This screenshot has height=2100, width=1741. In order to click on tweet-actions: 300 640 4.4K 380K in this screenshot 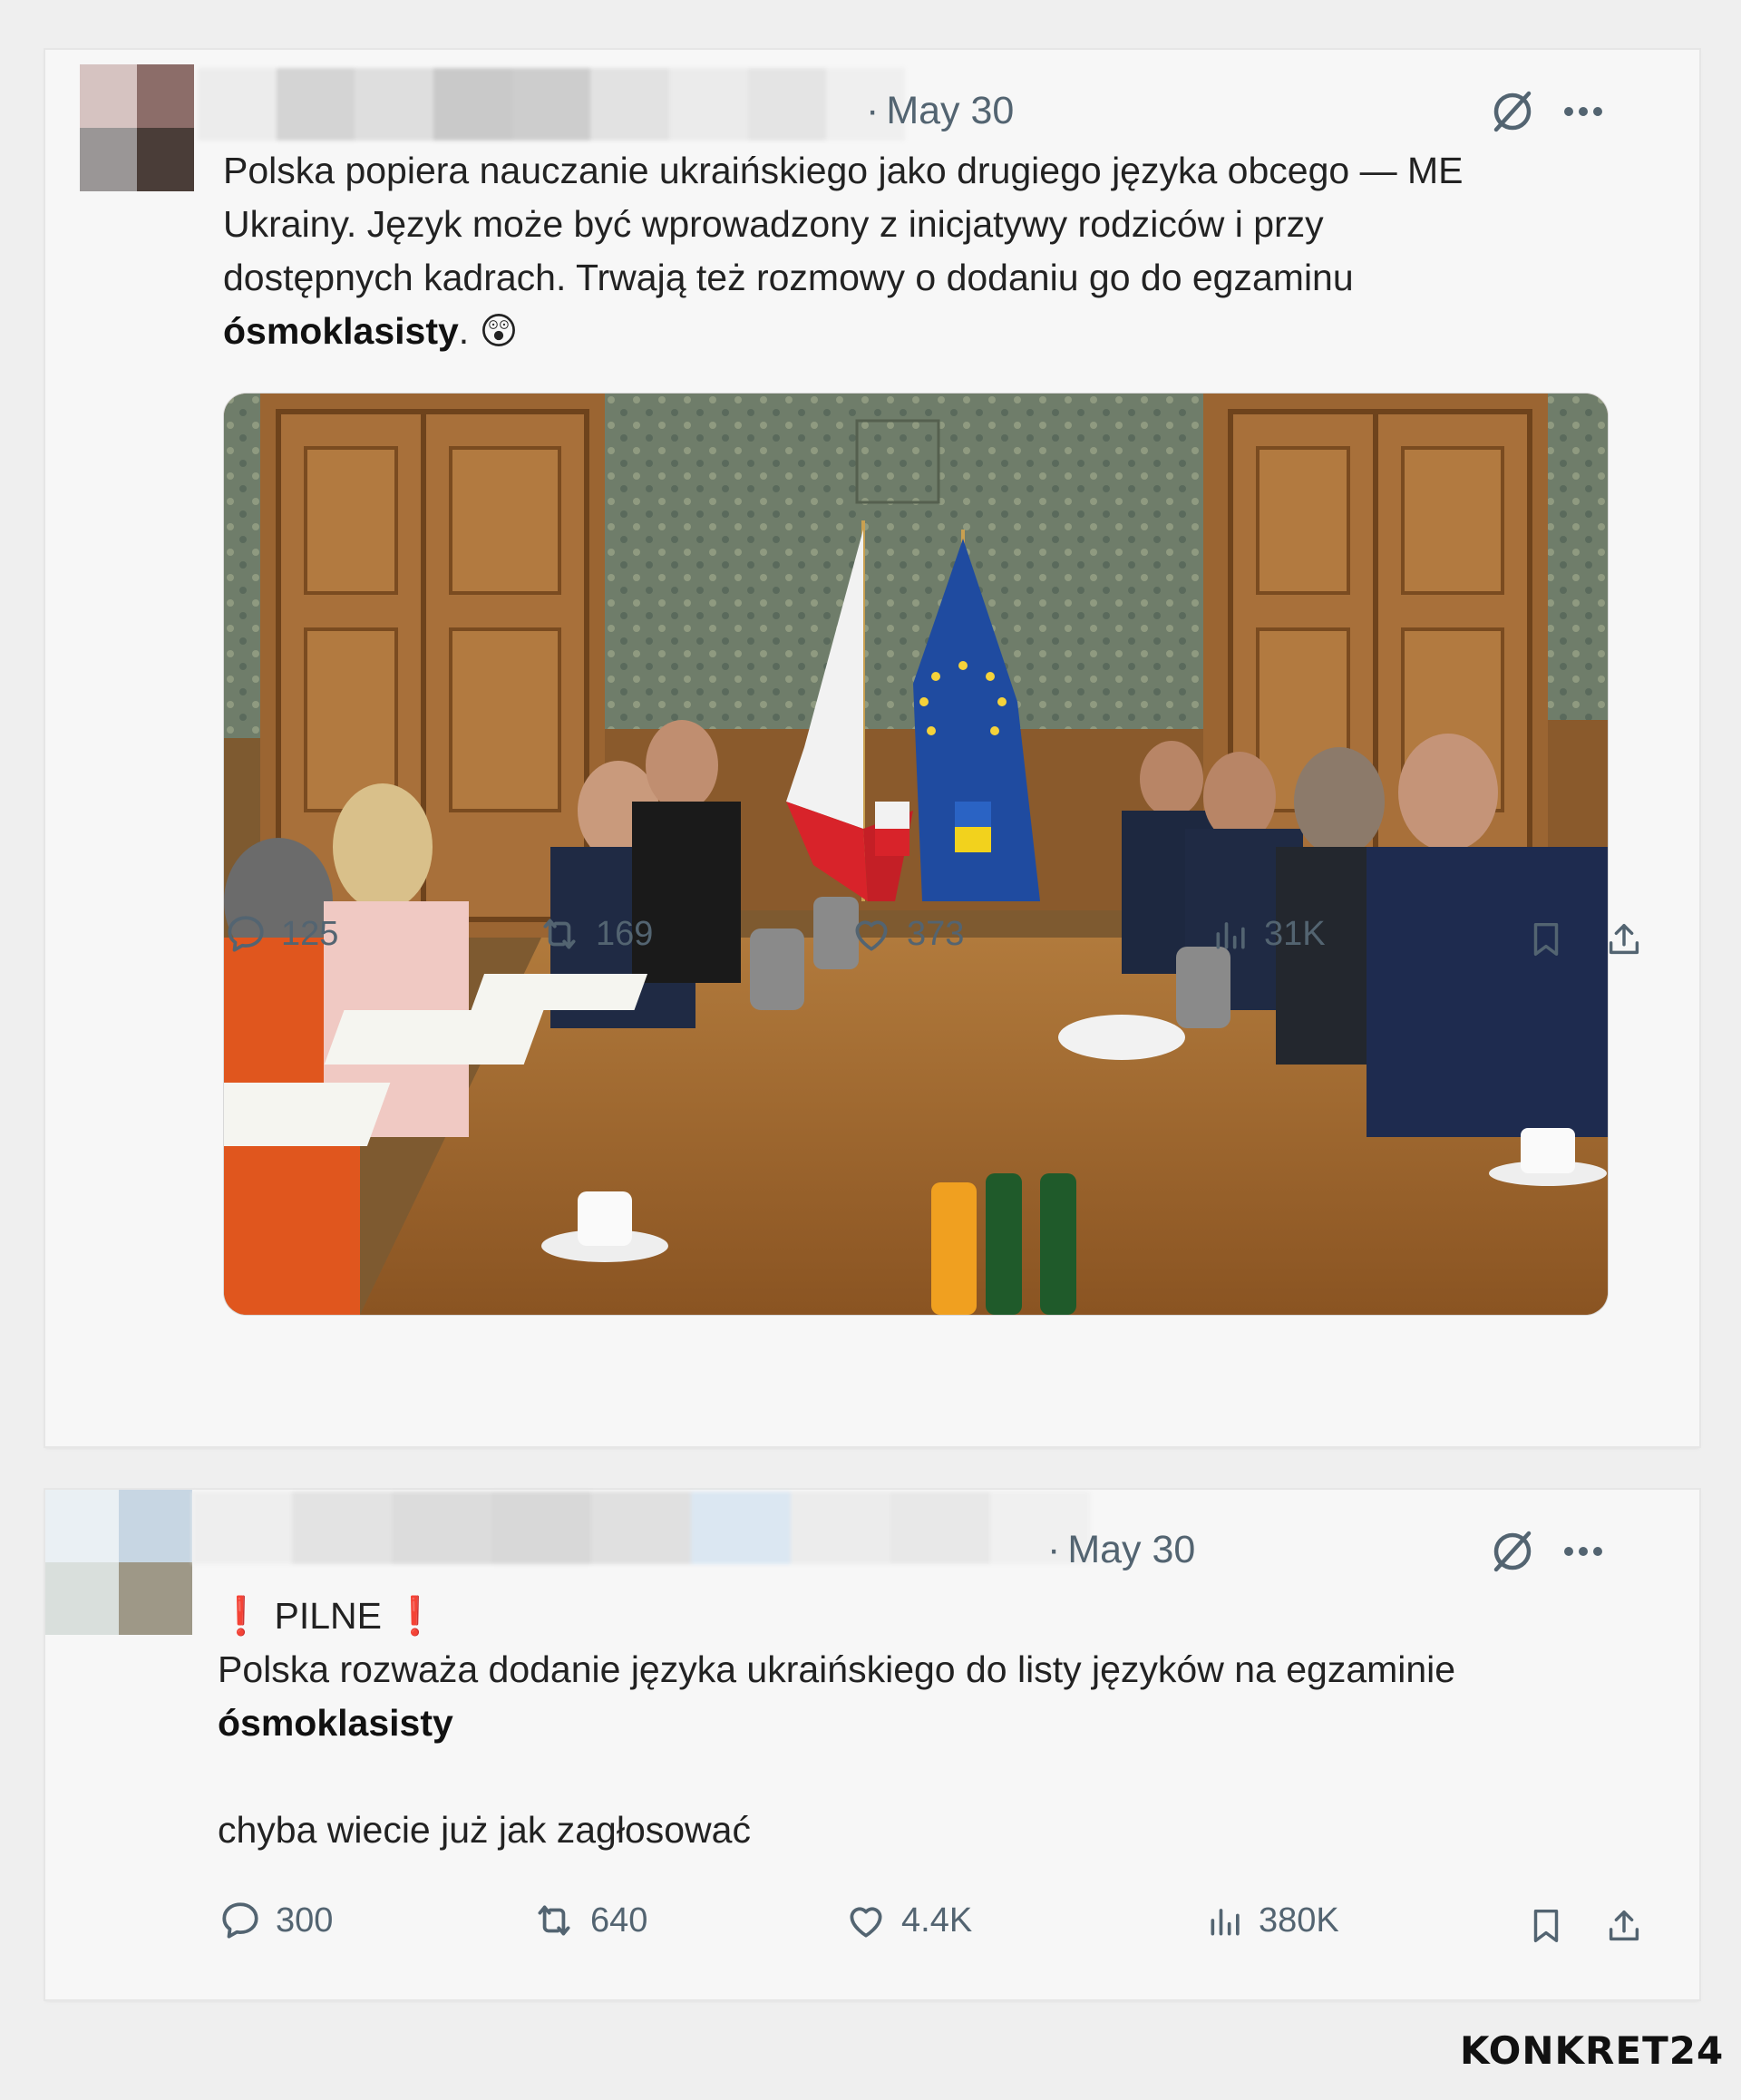, I will do `click(928, 1929)`.